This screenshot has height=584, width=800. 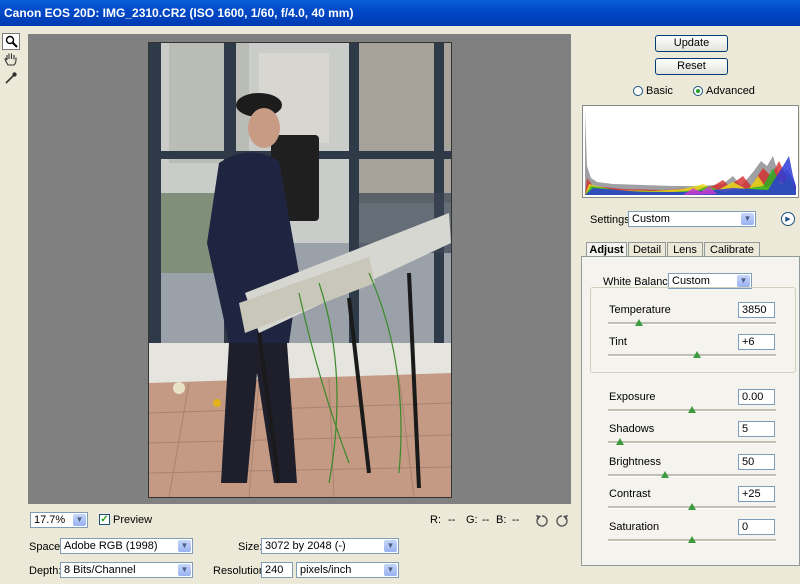 I want to click on saturation-slider, so click(x=692, y=540).